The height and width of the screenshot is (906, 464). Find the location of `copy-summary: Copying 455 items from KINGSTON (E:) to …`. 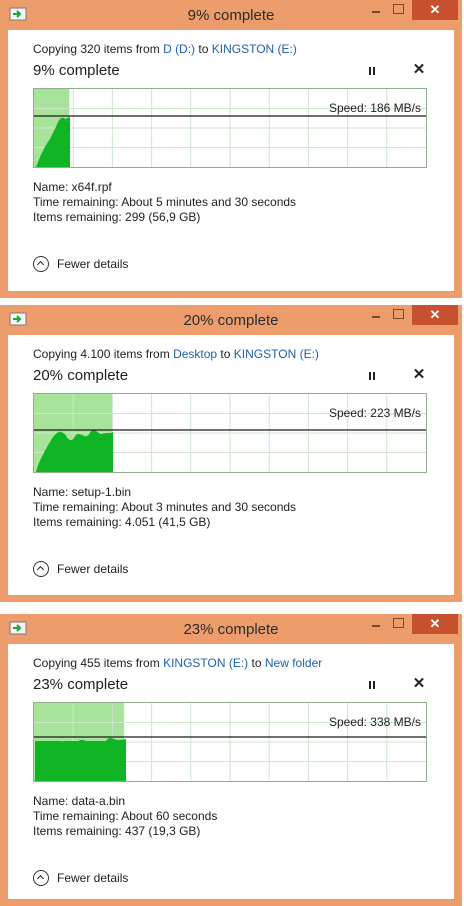

copy-summary: Copying 455 items from KINGSTON (E:) to … is located at coordinates (177, 663).